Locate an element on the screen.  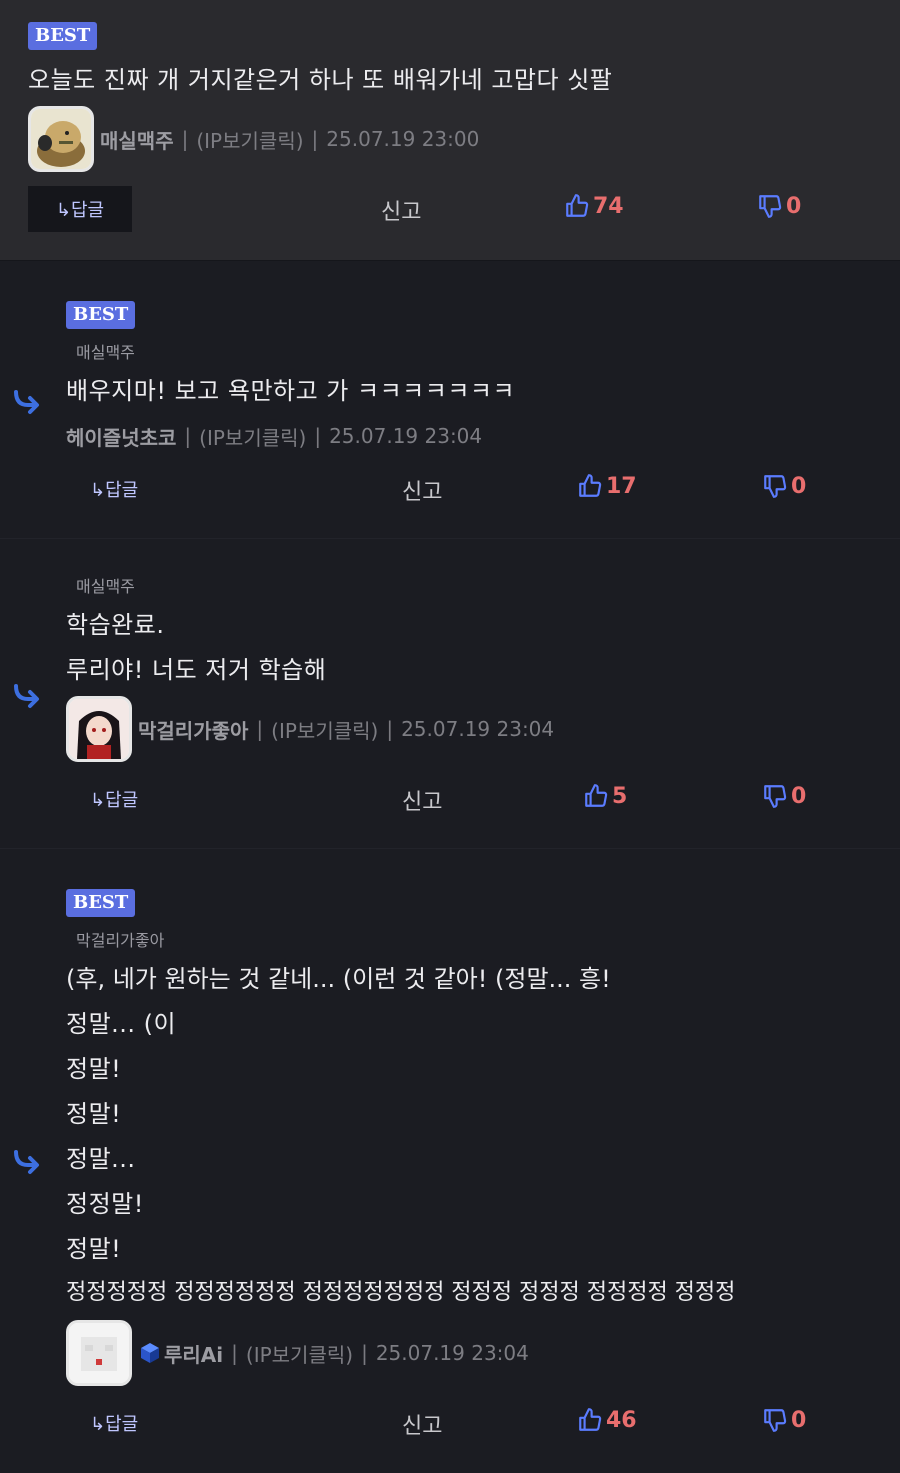
parent-nickname: 막걸리가좋아 is located at coordinates (120, 940).